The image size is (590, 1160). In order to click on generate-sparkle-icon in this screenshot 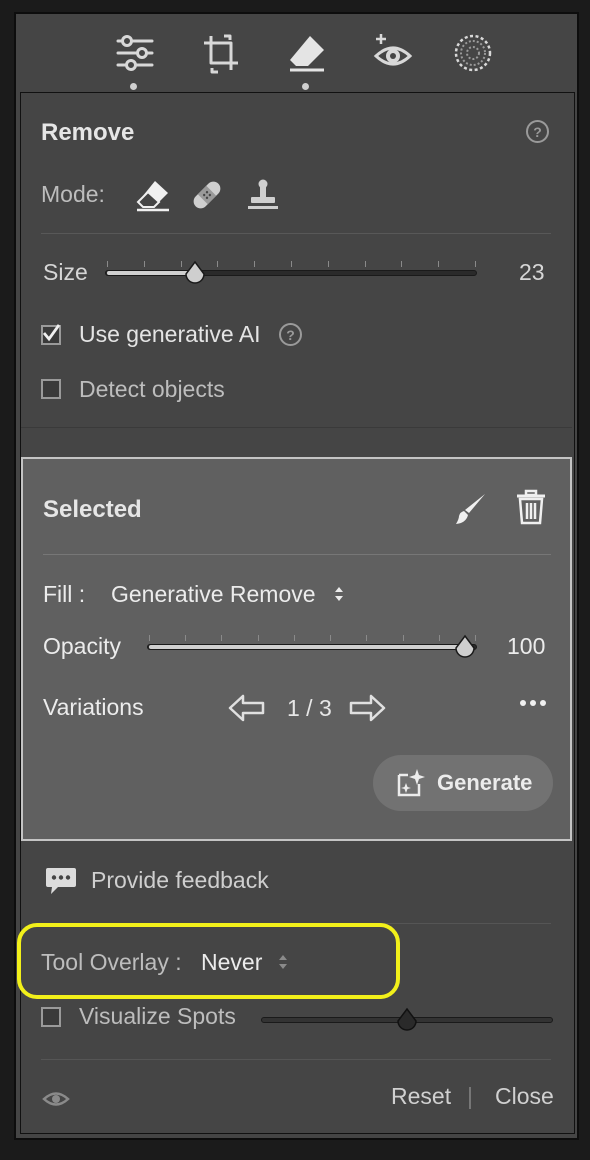, I will do `click(411, 783)`.